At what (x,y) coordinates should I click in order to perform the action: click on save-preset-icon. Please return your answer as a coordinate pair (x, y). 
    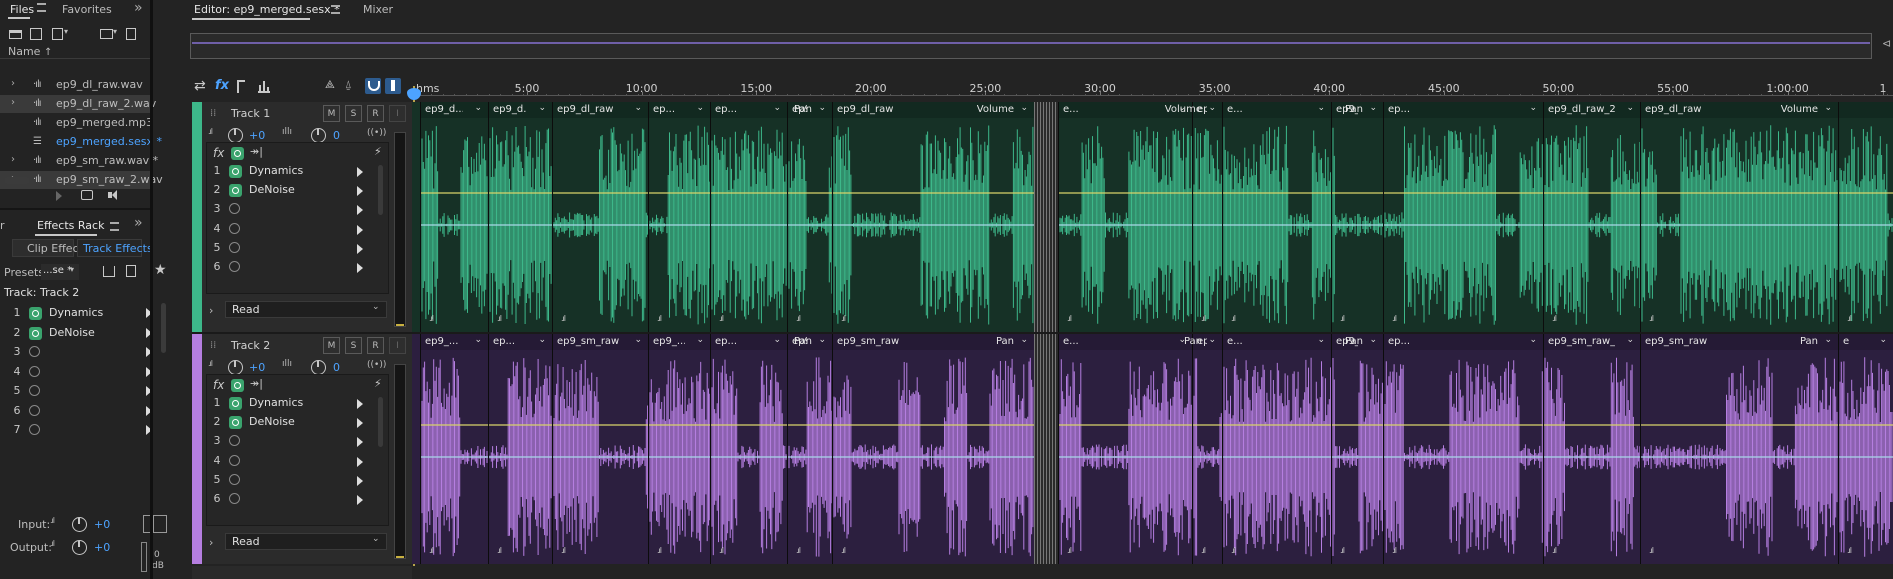
    Looking at the image, I should click on (109, 271).